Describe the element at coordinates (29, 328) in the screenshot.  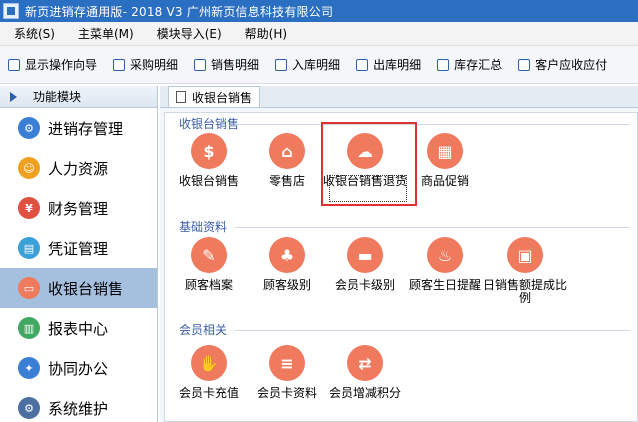
I see `report-icon: ▥` at that location.